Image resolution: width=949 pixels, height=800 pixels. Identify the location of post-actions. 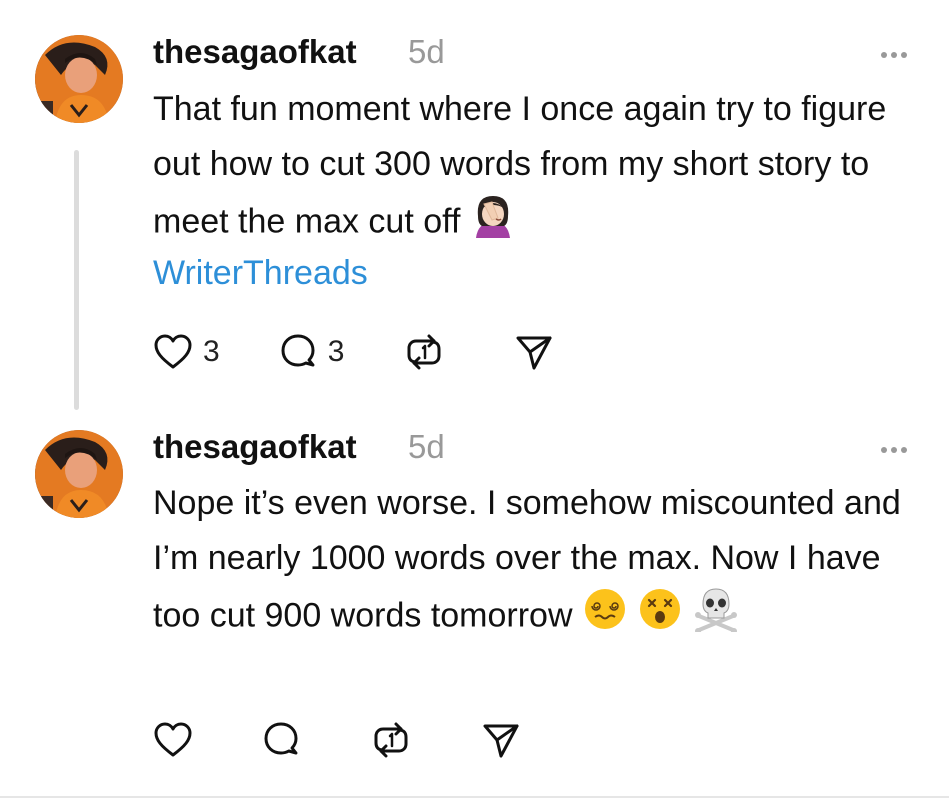
(337, 740).